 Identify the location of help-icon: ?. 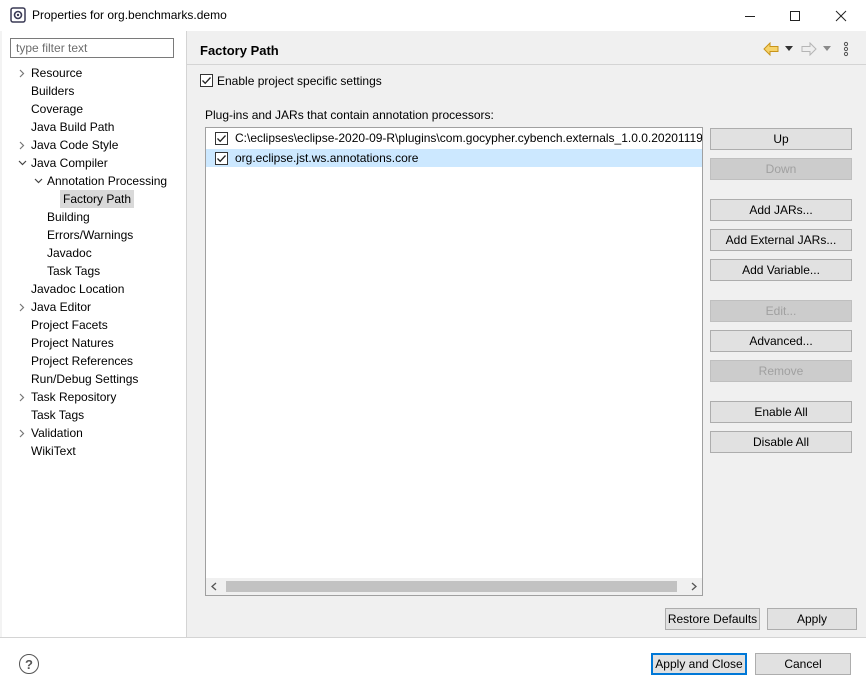
(29, 664).